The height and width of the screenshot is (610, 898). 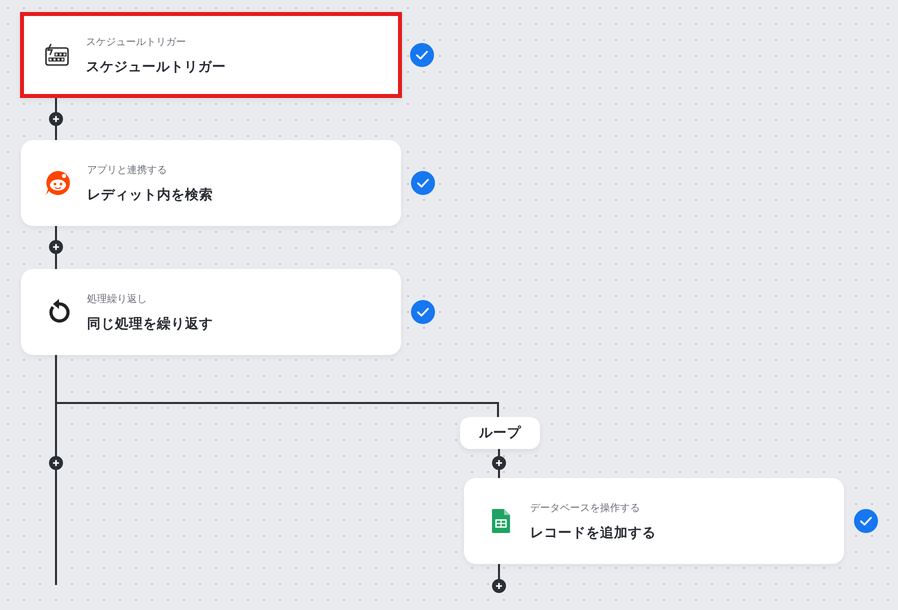 What do you see at coordinates (211, 183) in the screenshot?
I see `step-card: アプリと連携する レディット内を検索` at bounding box center [211, 183].